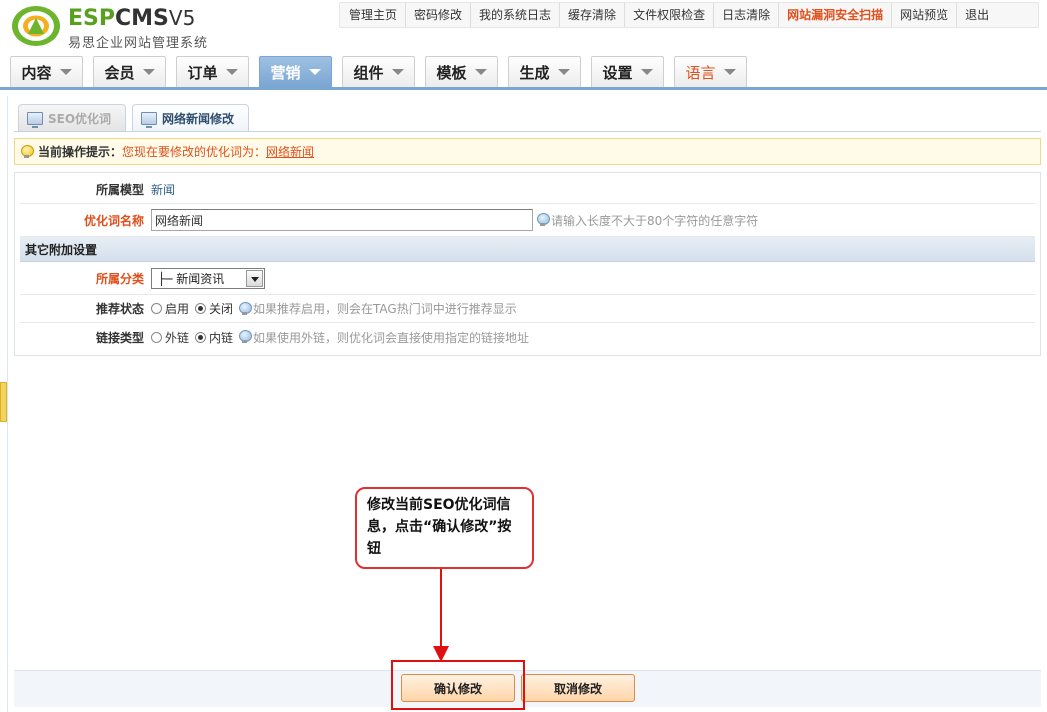  I want to click on topbar-link-logout: 退出, so click(976, 15).